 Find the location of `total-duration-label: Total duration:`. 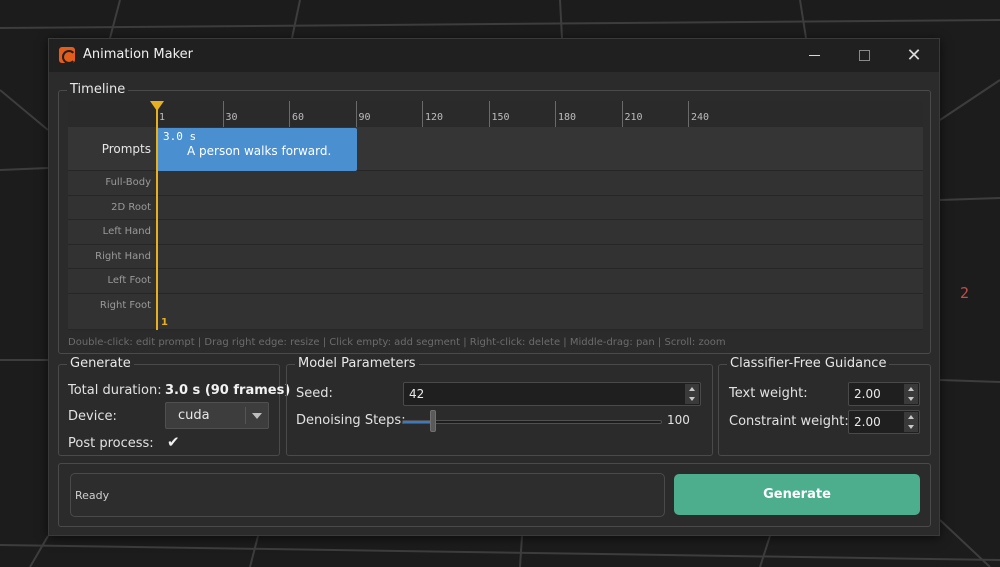

total-duration-label: Total duration: is located at coordinates (115, 390).